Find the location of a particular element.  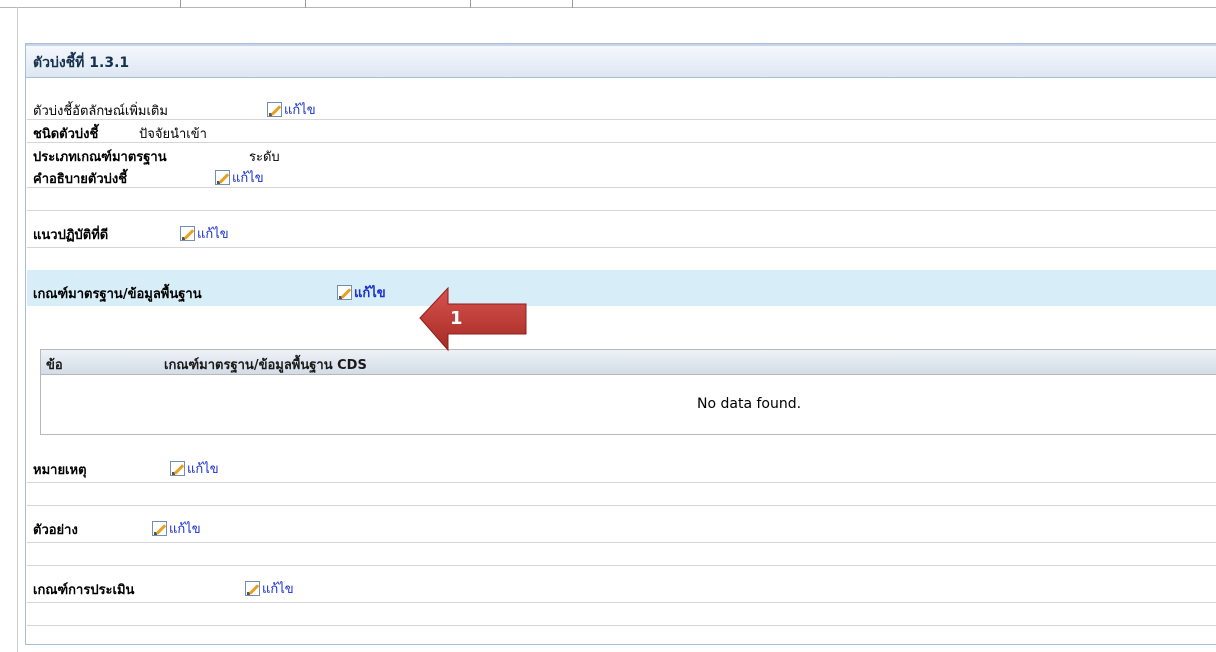

panel-header: ตัวบ่งชี้ที่ 1.3.1 is located at coordinates (621, 61).